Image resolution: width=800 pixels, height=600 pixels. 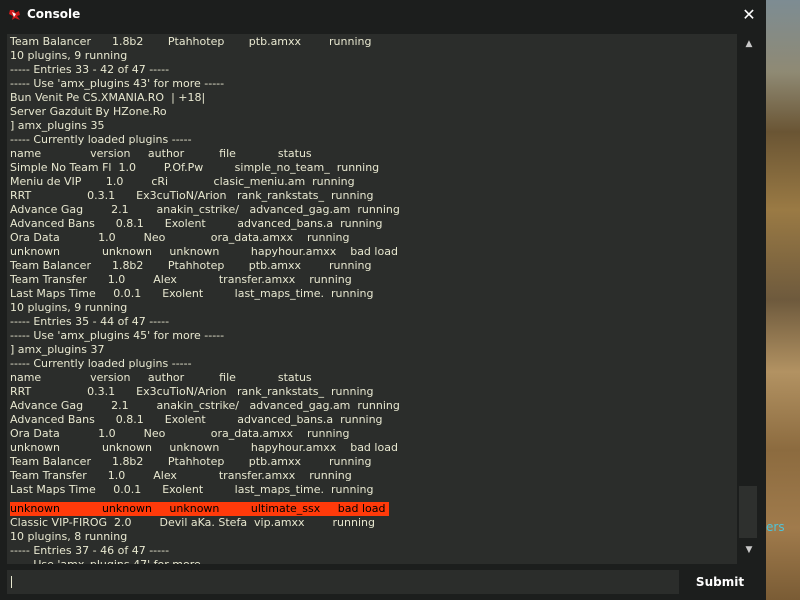 What do you see at coordinates (748, 512) in the screenshot?
I see `scroll-thumb` at bounding box center [748, 512].